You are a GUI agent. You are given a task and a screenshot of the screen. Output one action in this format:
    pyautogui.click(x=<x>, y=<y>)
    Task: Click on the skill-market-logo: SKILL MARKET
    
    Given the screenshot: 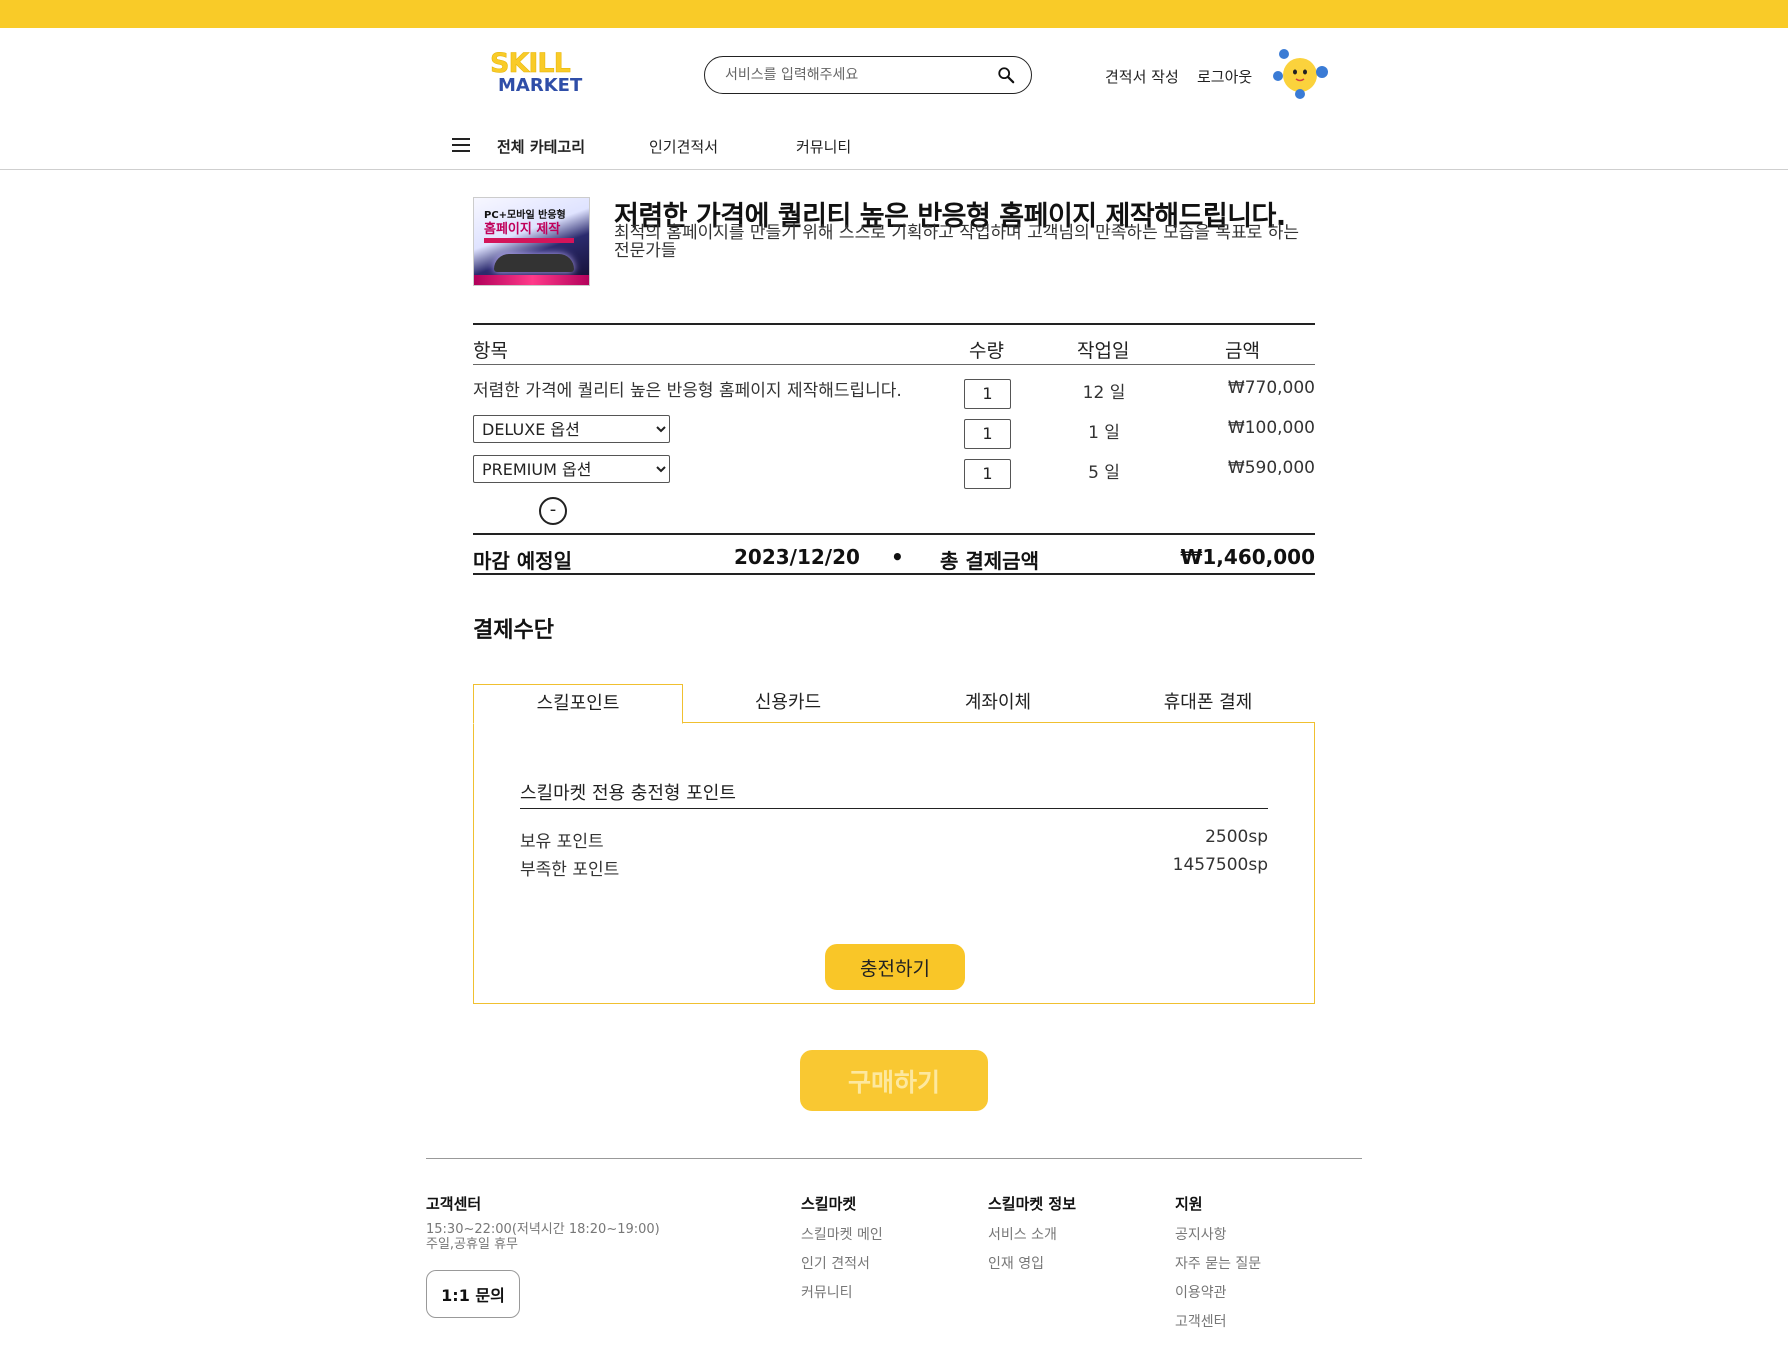 What is the action you would take?
    pyautogui.click(x=538, y=72)
    